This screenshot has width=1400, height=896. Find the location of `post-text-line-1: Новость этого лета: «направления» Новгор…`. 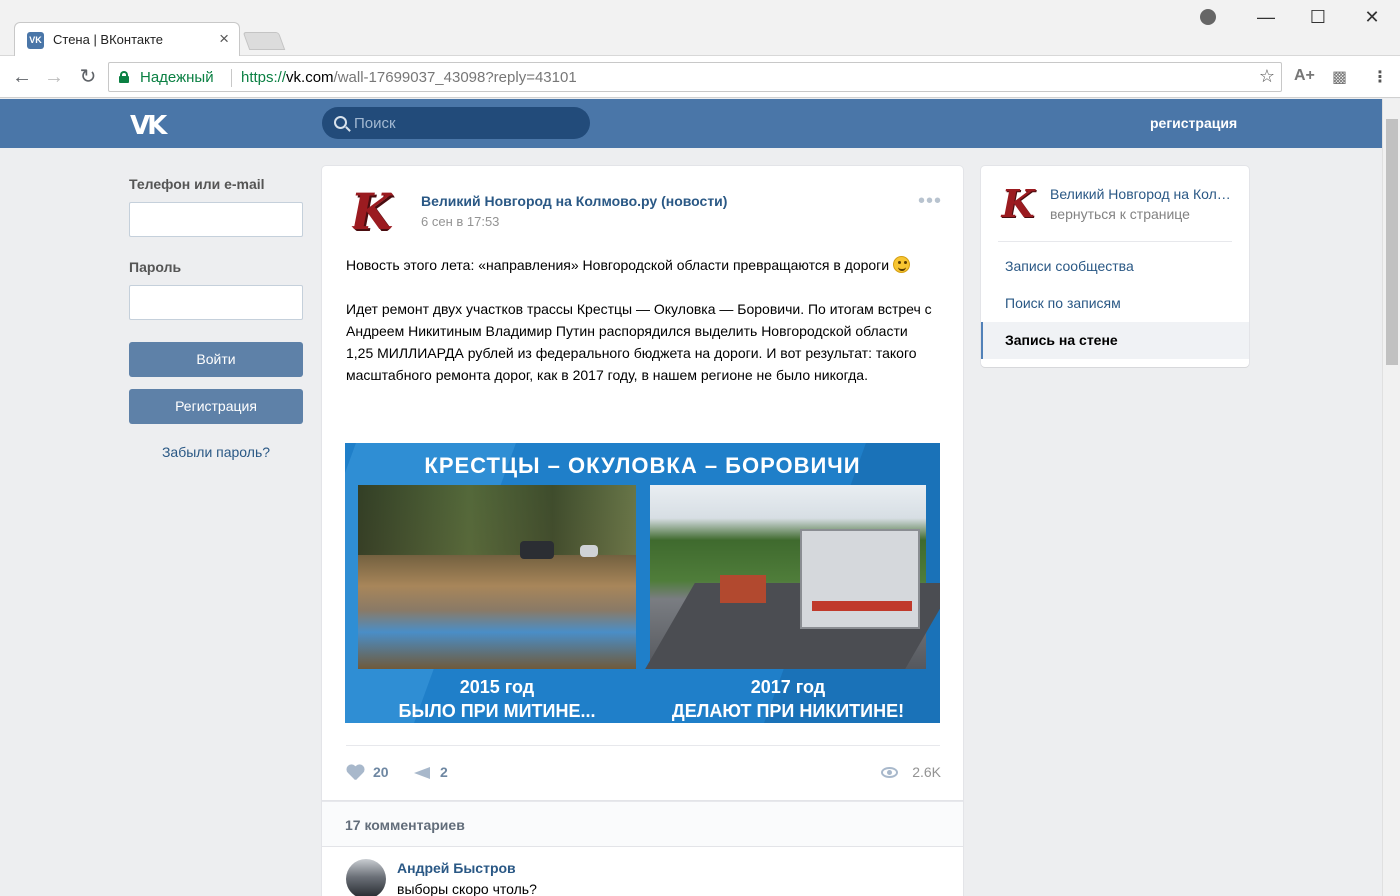

post-text-line-1: Новость этого лета: «направления» Новгор… is located at coordinates (618, 265).